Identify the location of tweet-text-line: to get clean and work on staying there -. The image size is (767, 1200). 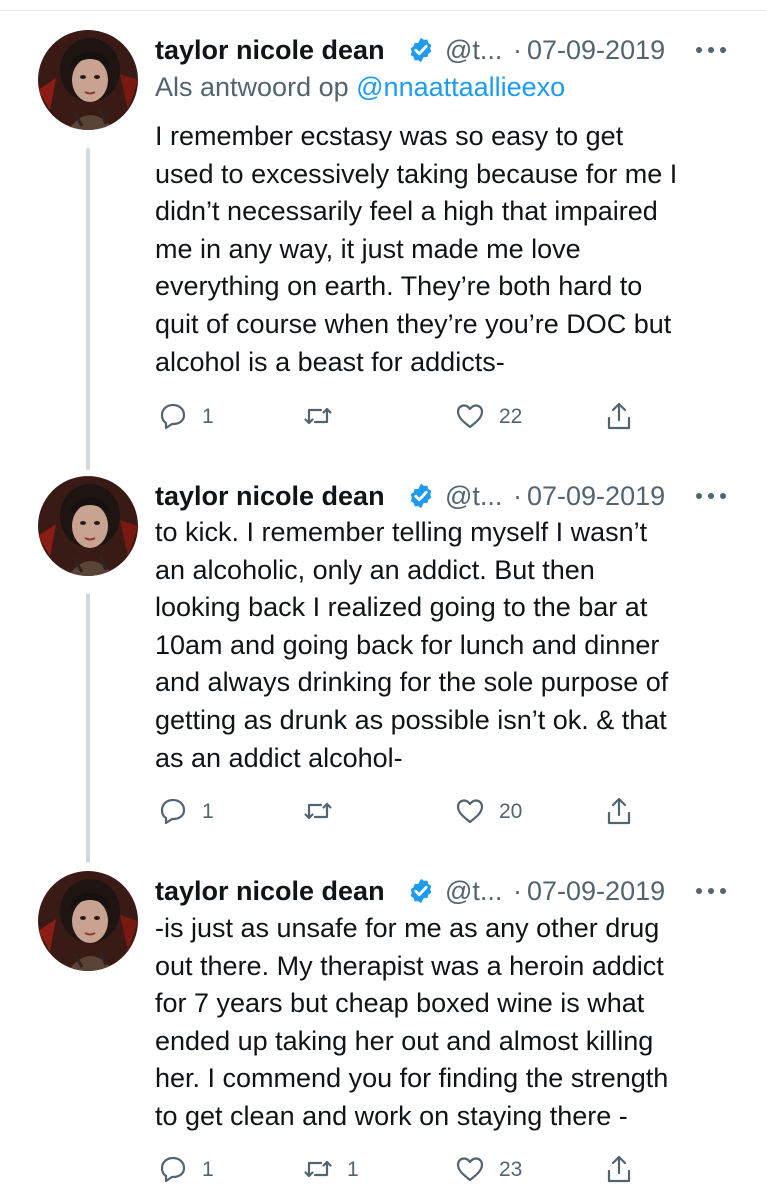
(391, 1115).